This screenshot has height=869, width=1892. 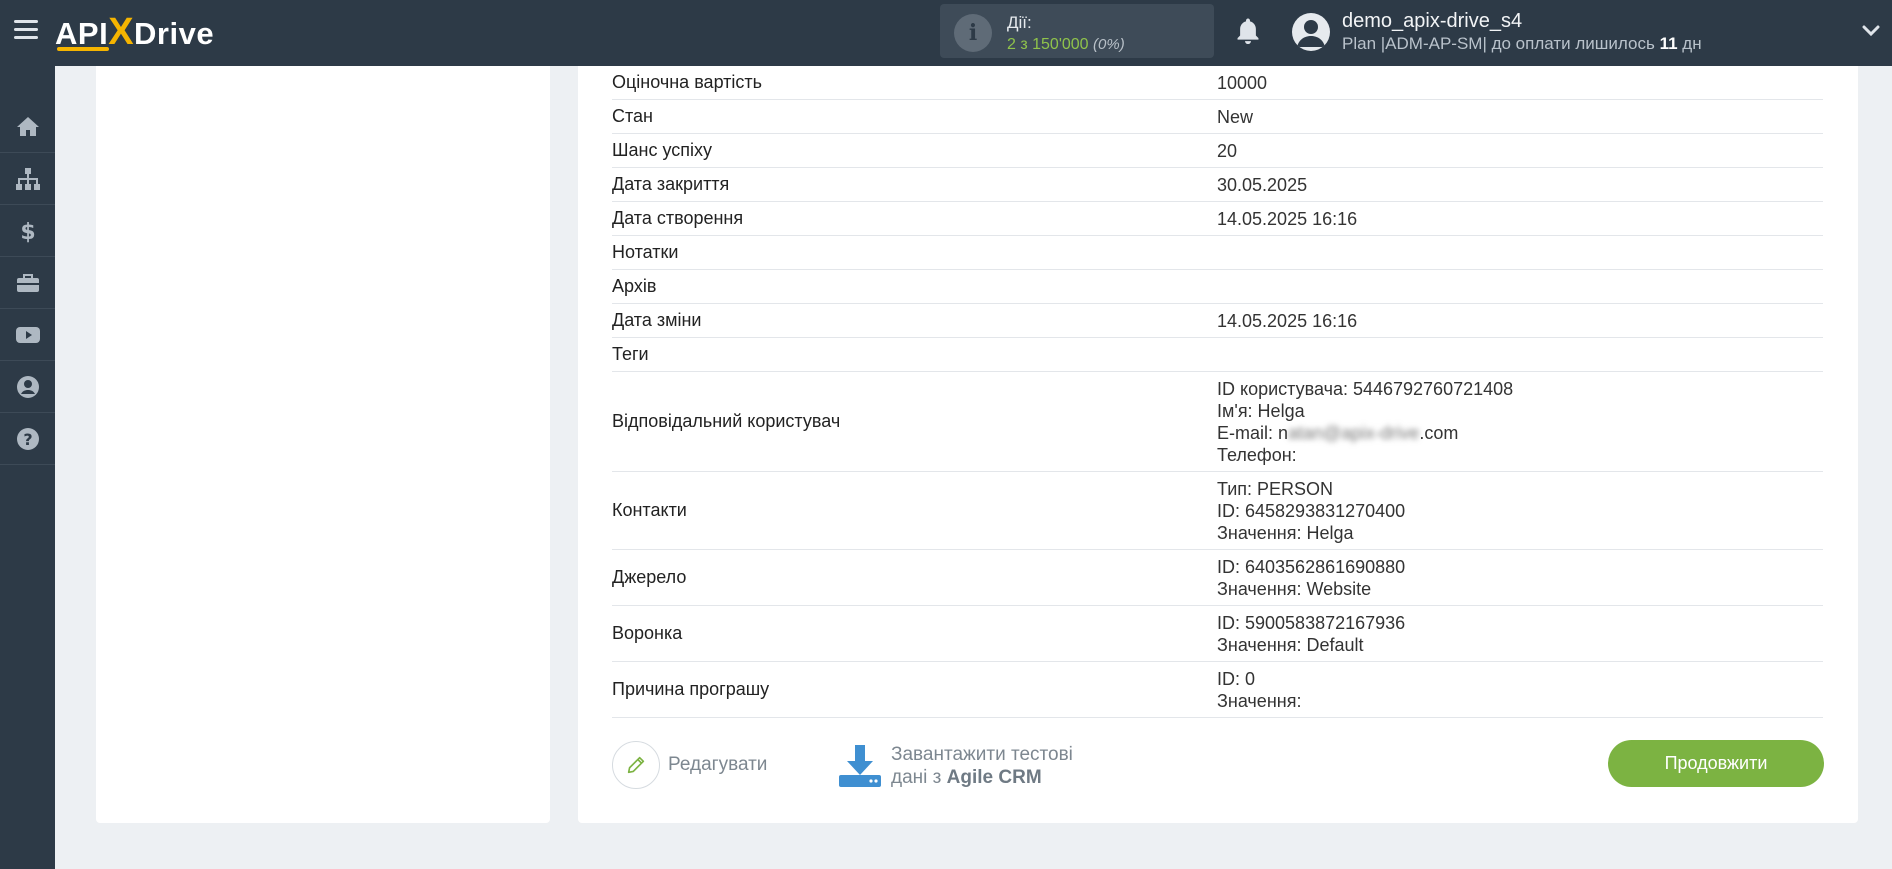 I want to click on table-row: Стан New, so click(x=1217, y=117).